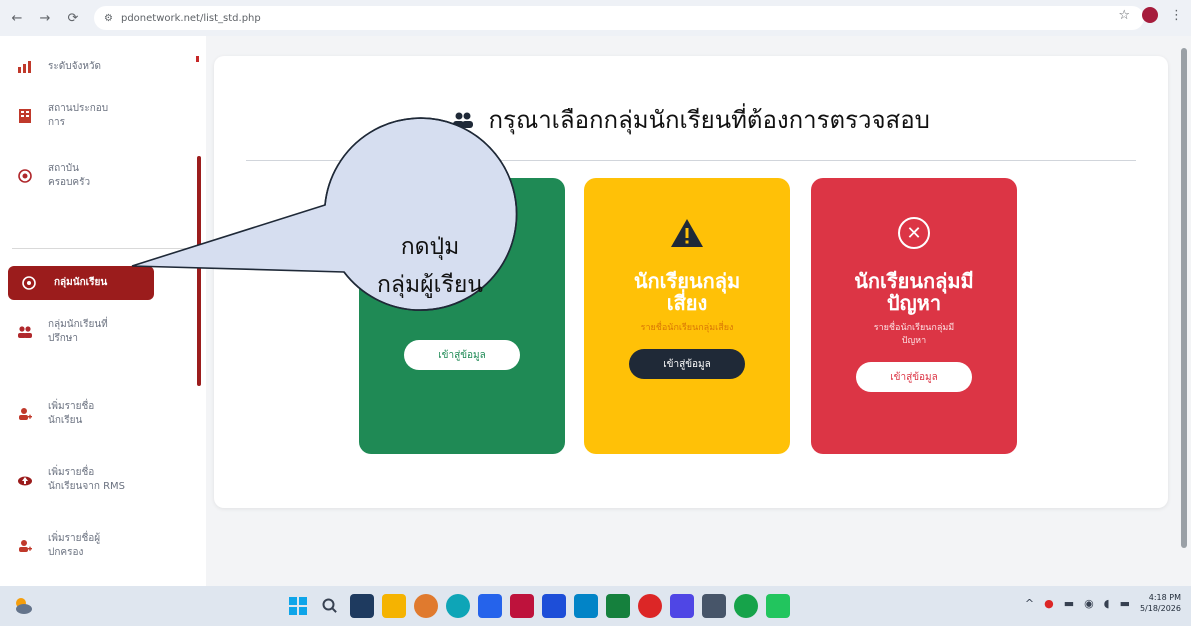 This screenshot has height=626, width=1191. Describe the element at coordinates (1124, 15) in the screenshot. I see `bookmark-star-icon: ☆` at that location.